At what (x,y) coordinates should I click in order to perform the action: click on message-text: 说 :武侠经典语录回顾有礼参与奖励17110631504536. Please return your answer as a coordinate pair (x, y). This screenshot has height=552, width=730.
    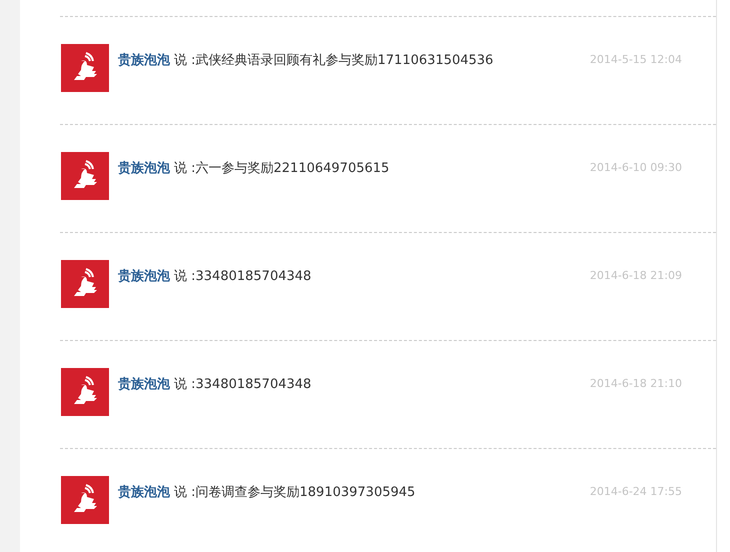
    Looking at the image, I should click on (334, 60).